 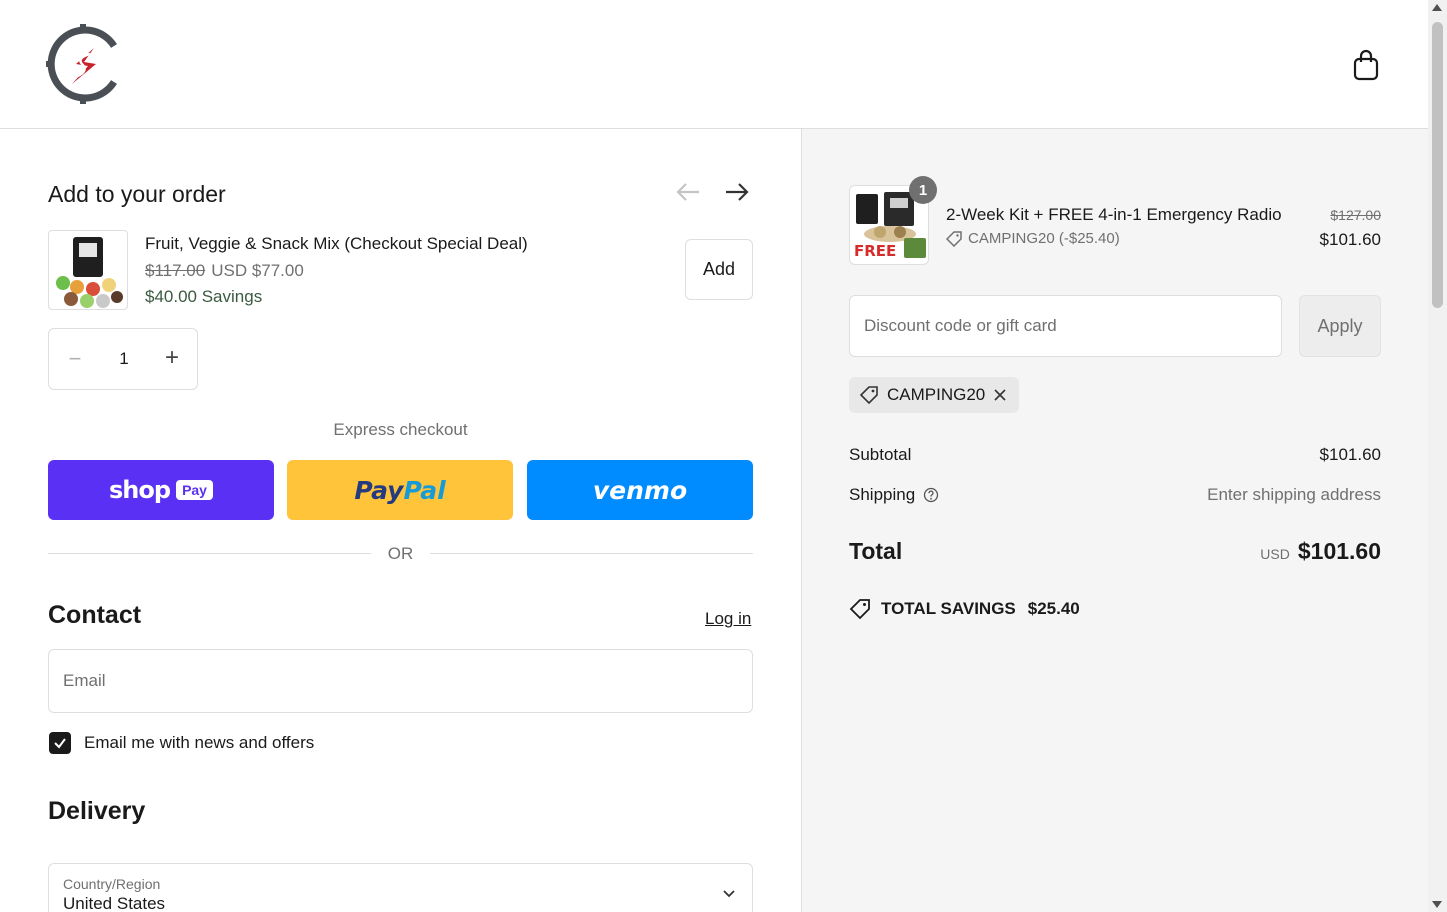 What do you see at coordinates (112, 884) in the screenshot?
I see `country-label: Country/Region` at bounding box center [112, 884].